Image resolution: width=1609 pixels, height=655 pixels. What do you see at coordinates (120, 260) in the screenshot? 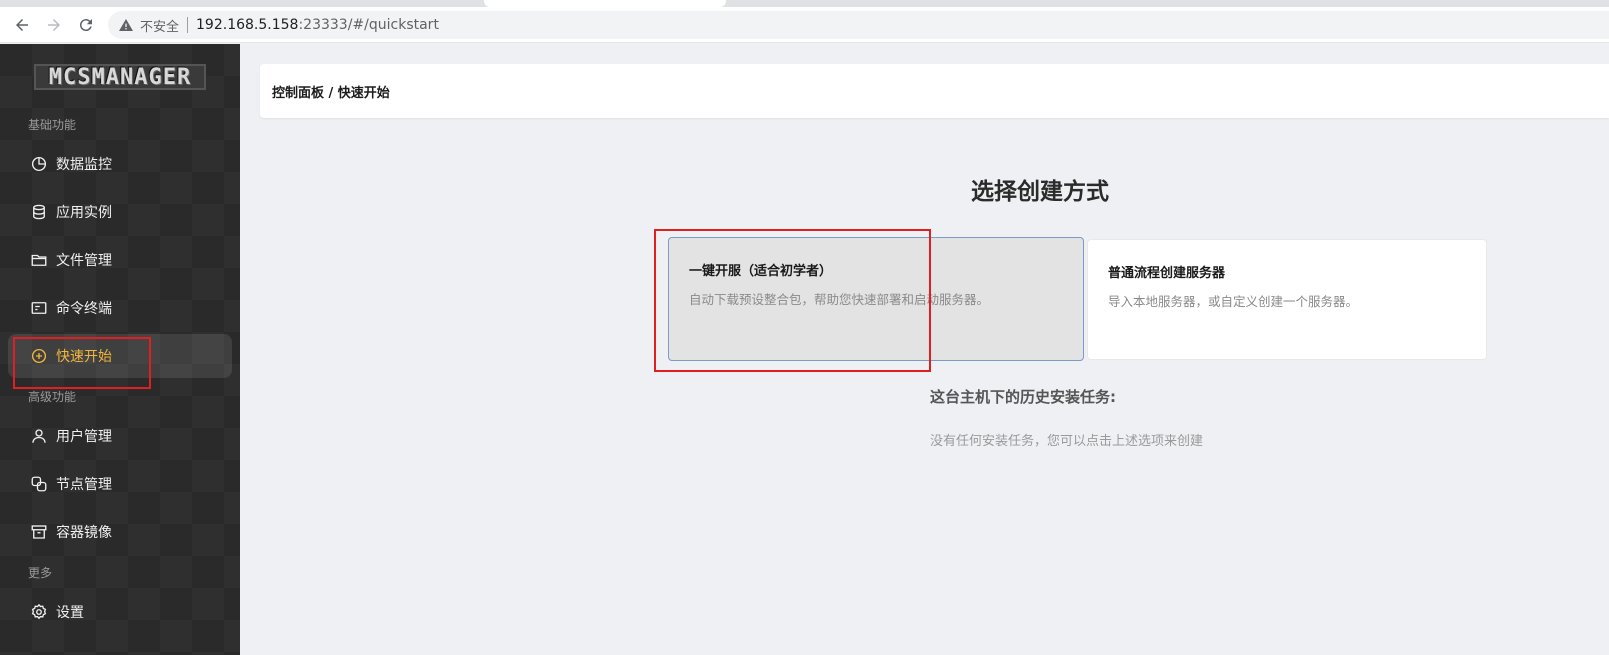
I see `sidebar-item-files: 文件管理` at bounding box center [120, 260].